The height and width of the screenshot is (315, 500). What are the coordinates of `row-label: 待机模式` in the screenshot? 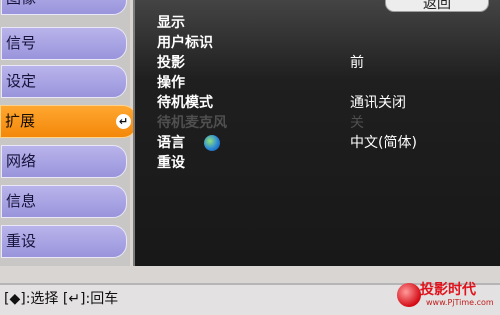 It's located at (185, 103).